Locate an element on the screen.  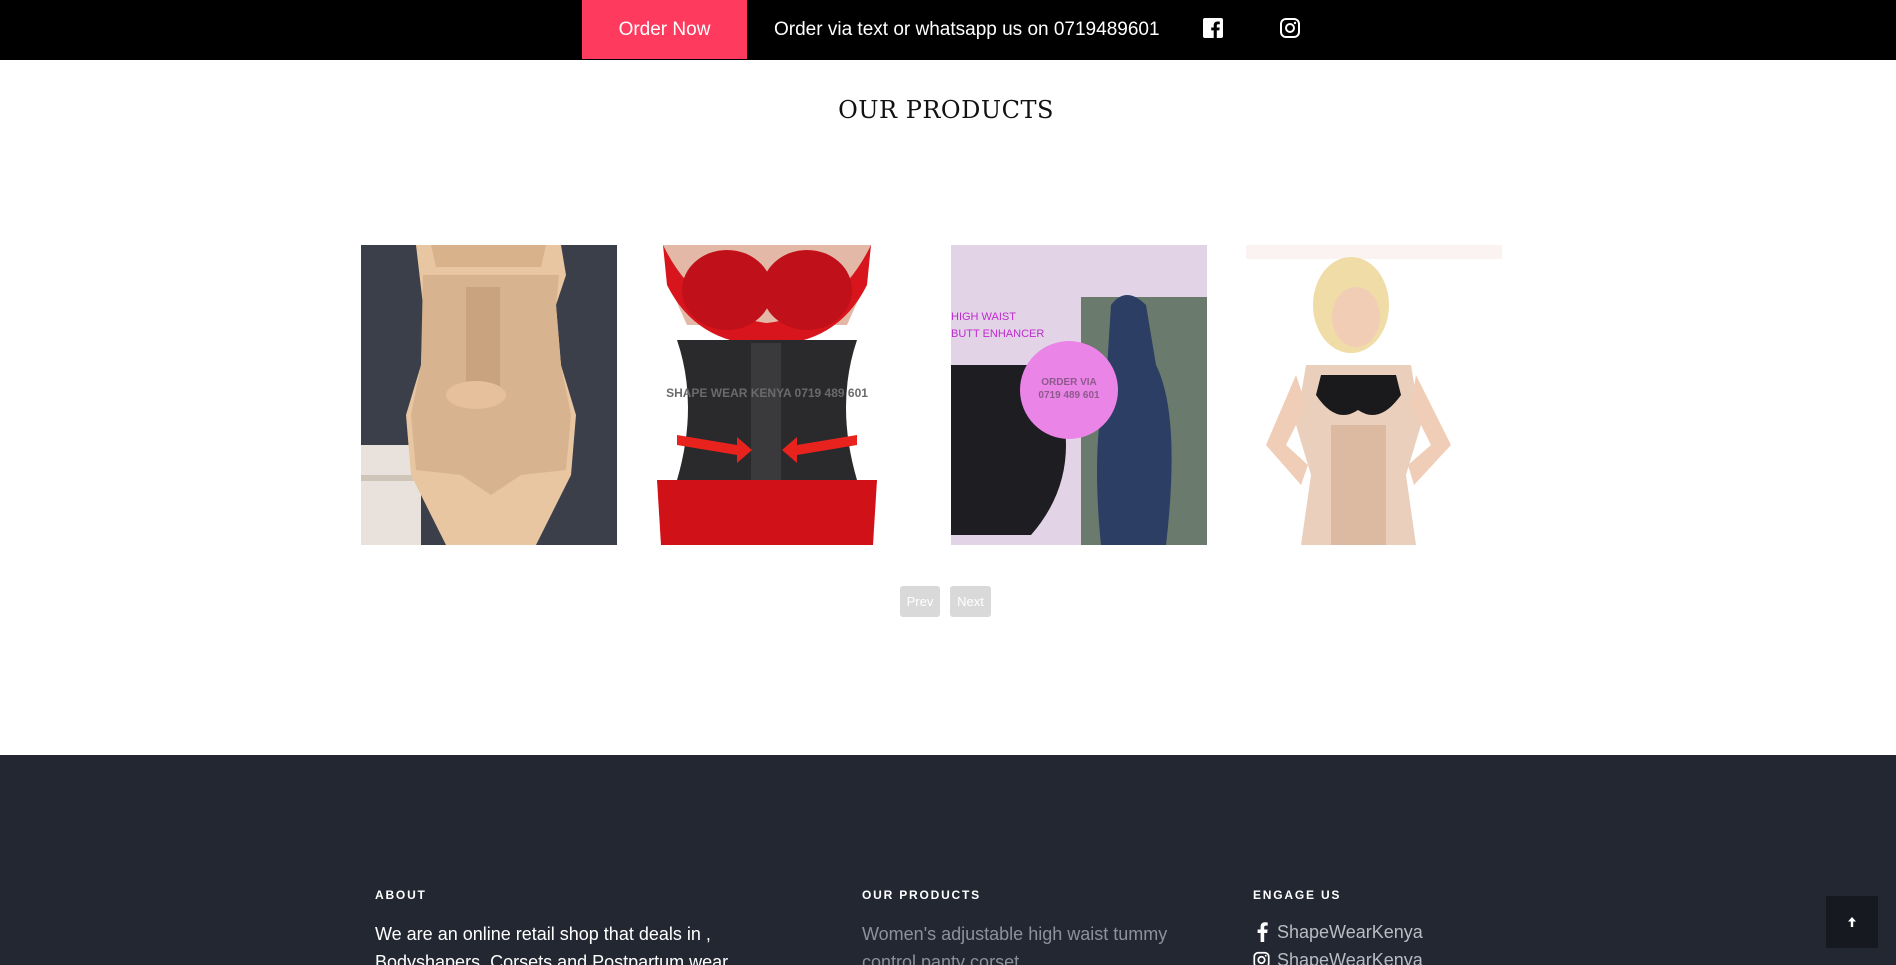
prev-button: Prev is located at coordinates (920, 601).